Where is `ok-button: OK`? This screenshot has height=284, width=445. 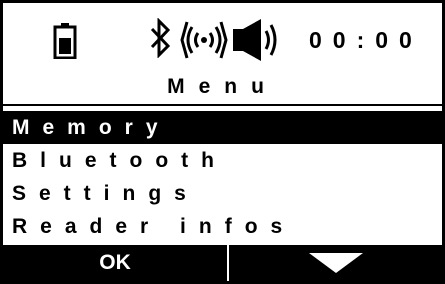 ok-button: OK is located at coordinates (115, 263).